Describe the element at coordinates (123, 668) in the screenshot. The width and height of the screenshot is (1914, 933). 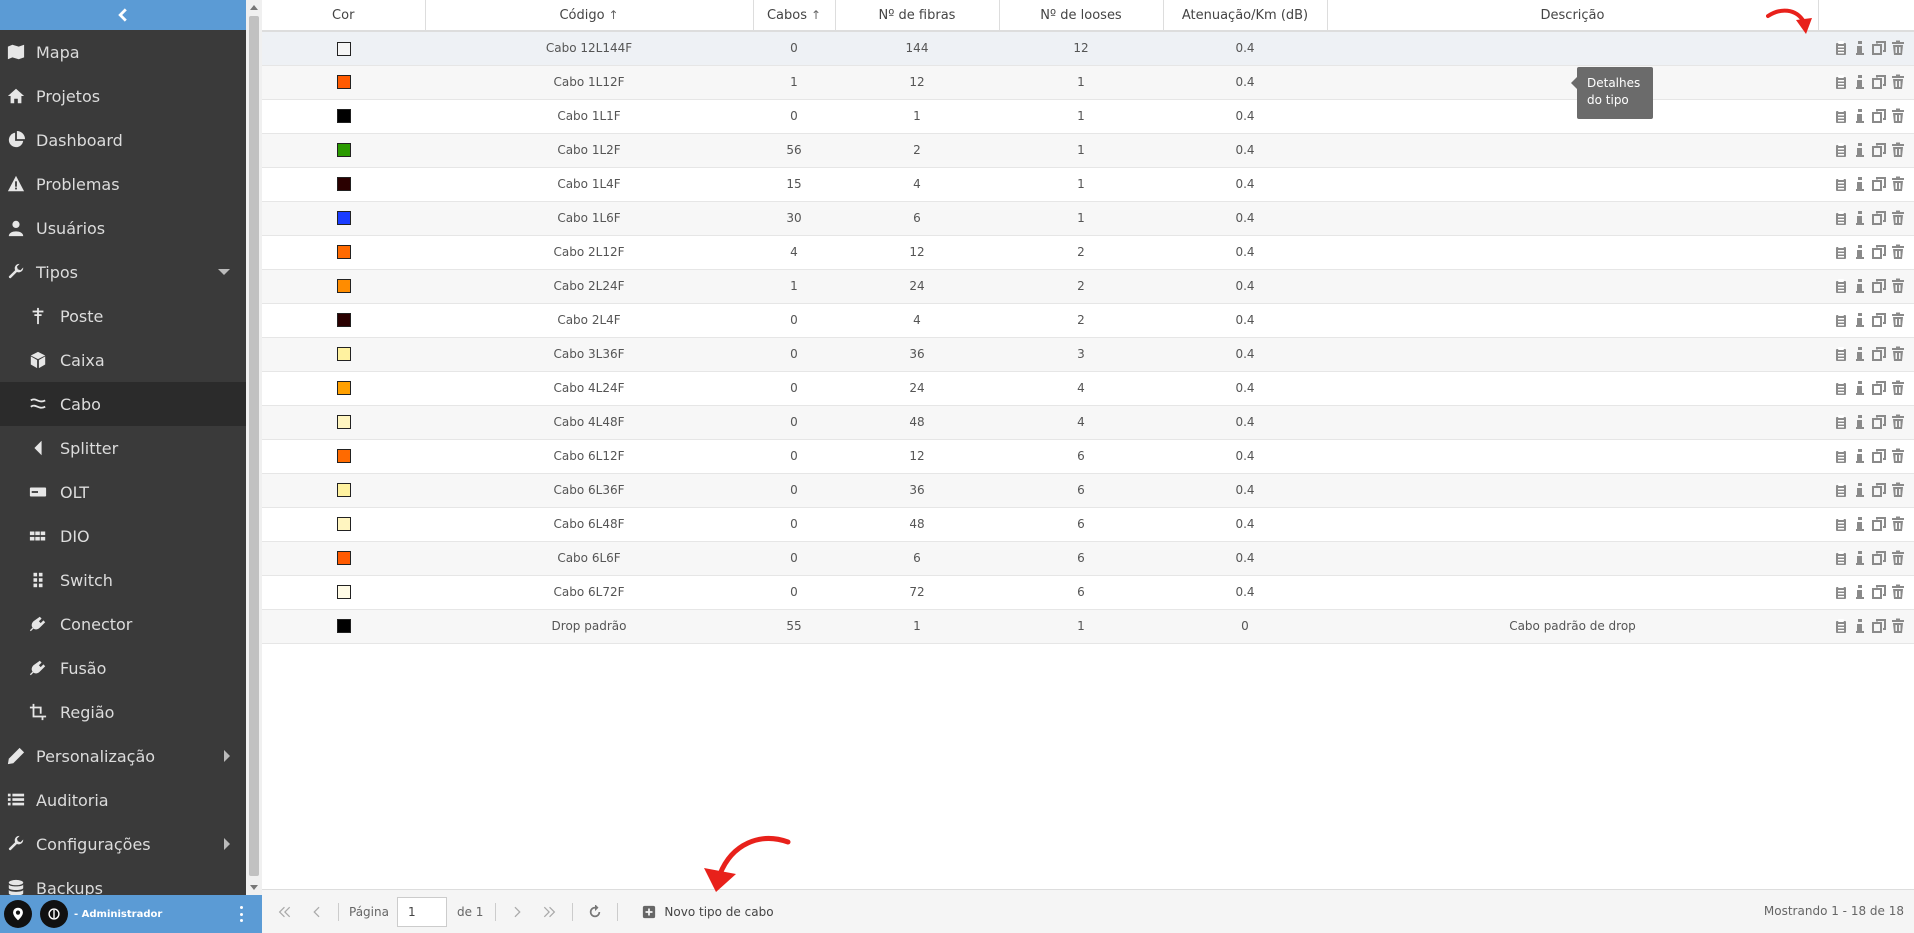
I see `sidebar-item-fusao: Fusão` at that location.